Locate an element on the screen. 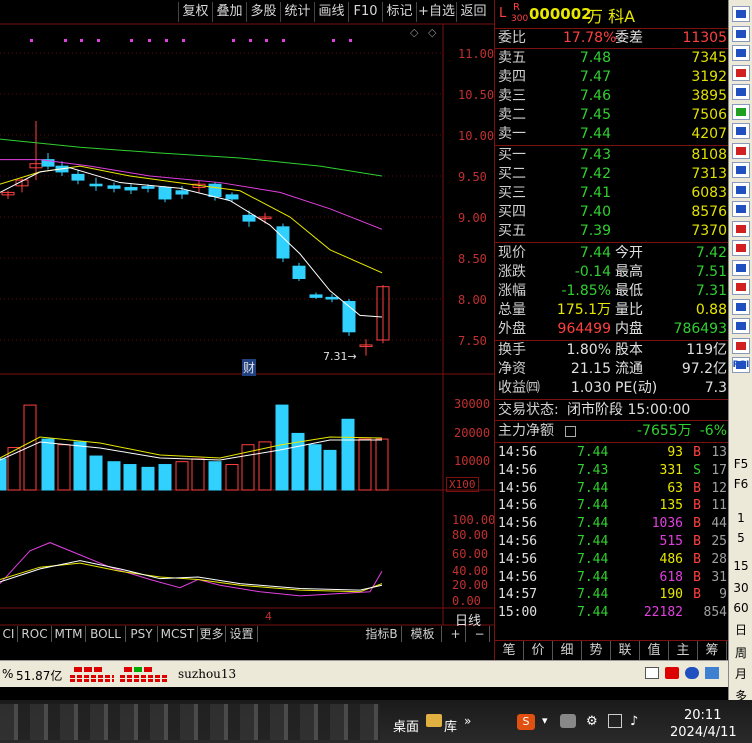 The image size is (752, 743). ask-row: 卖二 7.45 7506 is located at coordinates (612, 115).